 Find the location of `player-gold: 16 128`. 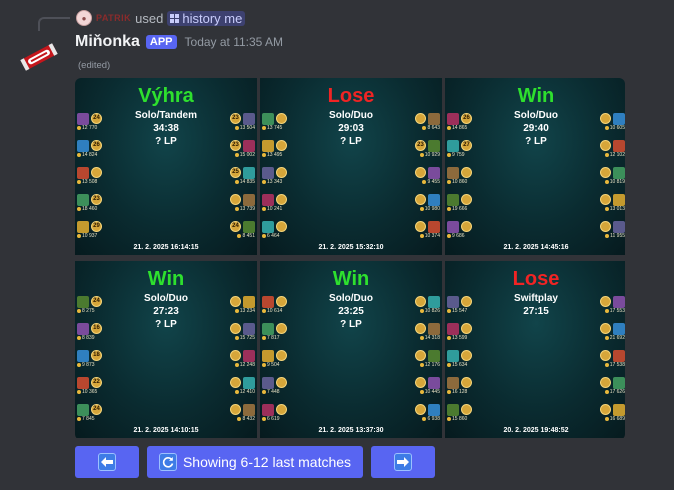

player-gold: 16 128 is located at coordinates (457, 392).